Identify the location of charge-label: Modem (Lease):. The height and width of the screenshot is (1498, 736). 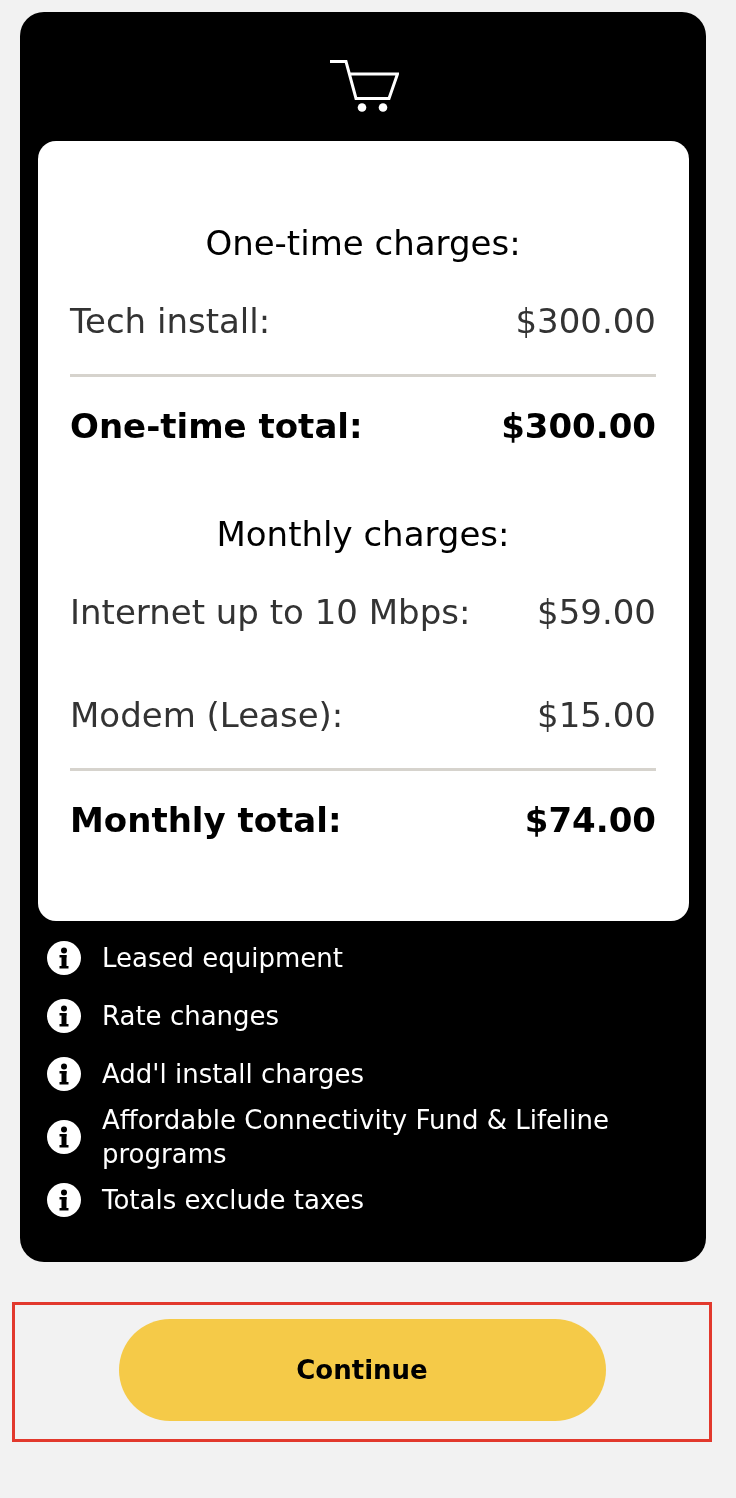
(207, 715).